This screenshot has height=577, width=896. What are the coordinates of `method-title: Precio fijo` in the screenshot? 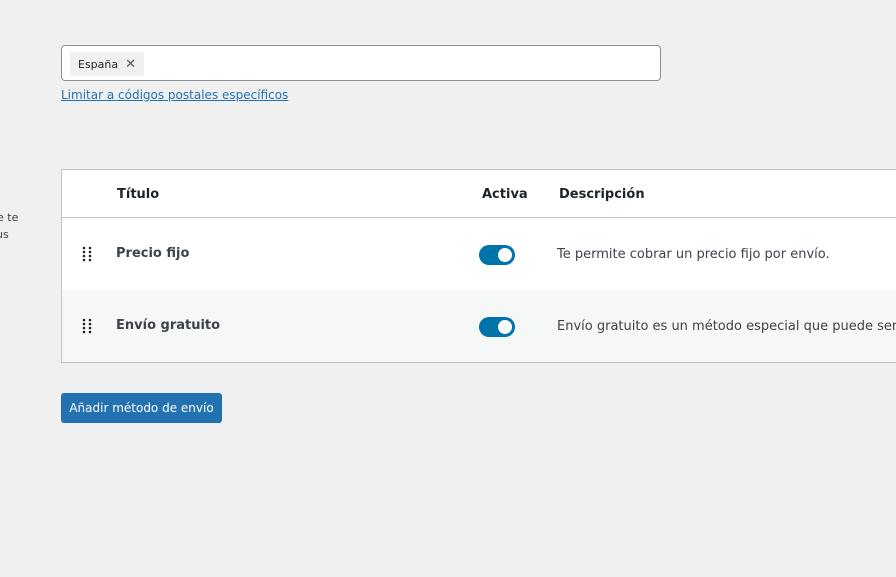 It's located at (152, 253).